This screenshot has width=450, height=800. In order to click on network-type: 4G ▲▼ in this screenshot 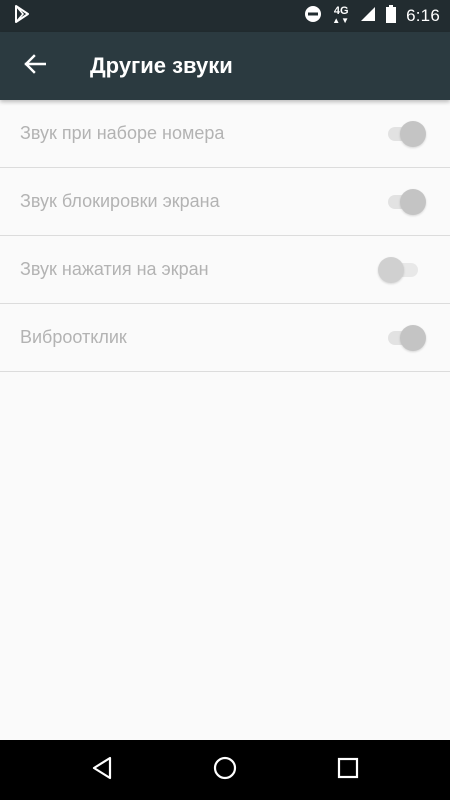, I will do `click(341, 16)`.